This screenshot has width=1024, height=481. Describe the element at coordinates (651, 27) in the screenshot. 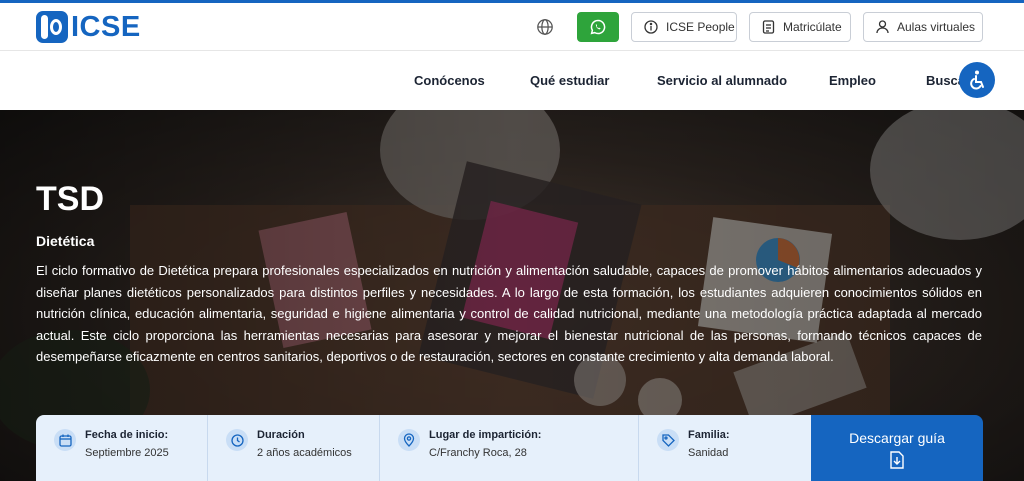

I see `info-circle-icon` at that location.